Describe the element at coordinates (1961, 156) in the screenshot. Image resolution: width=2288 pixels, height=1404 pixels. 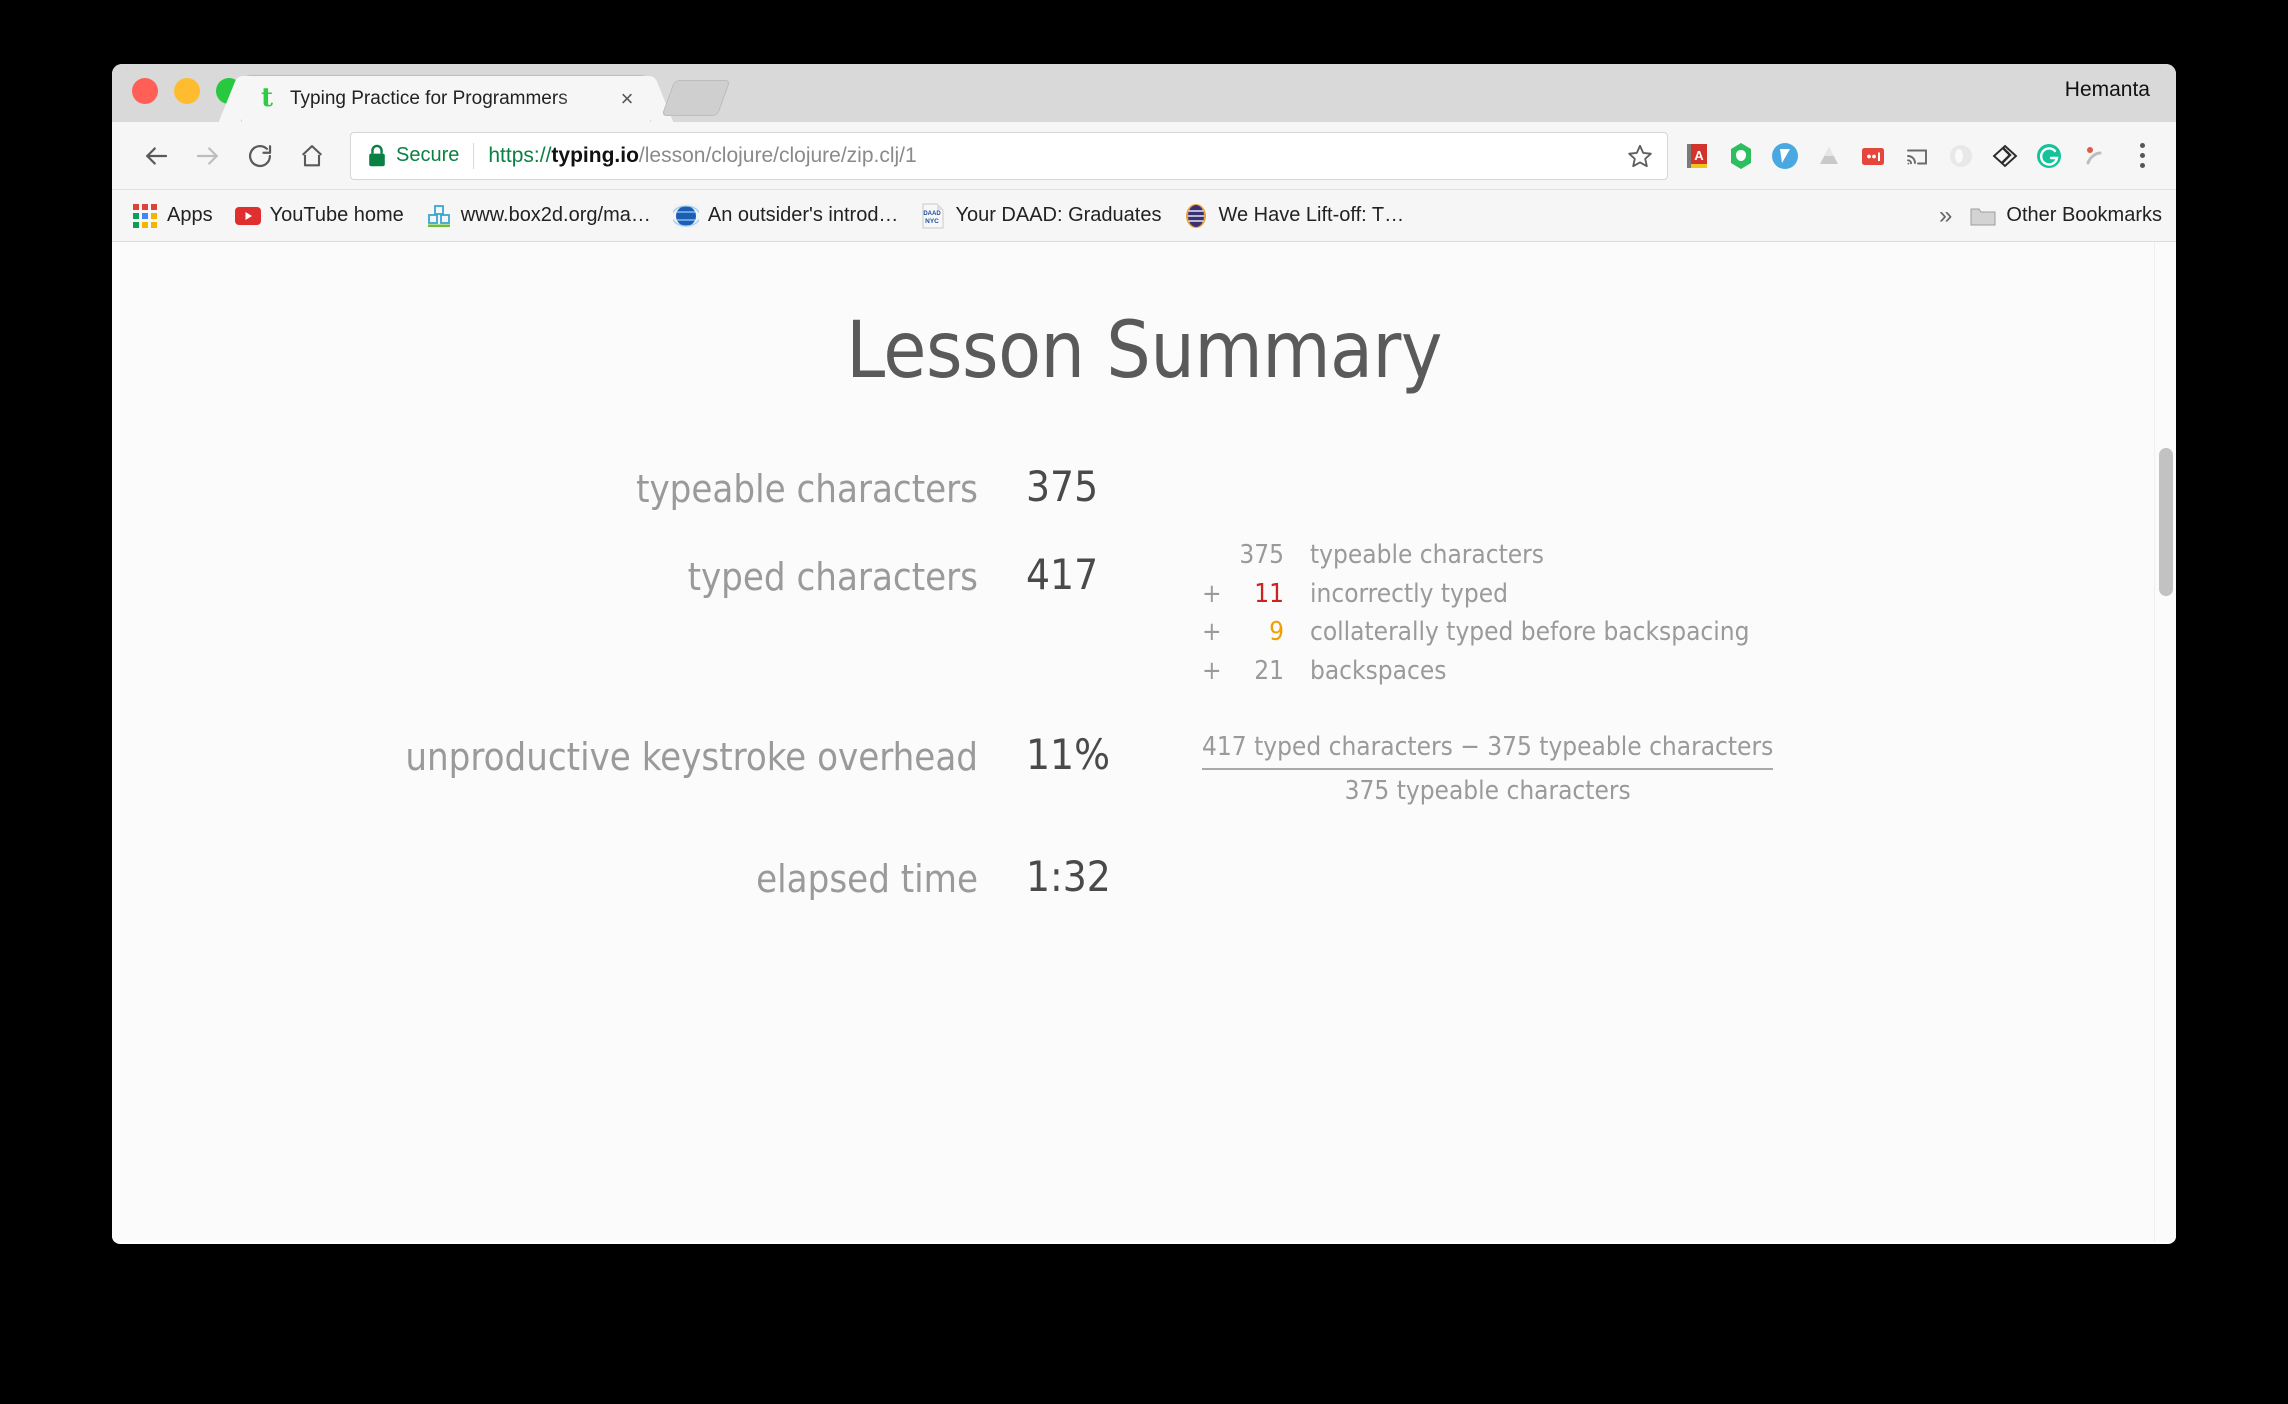
I see `ghostery-extension-icon` at that location.